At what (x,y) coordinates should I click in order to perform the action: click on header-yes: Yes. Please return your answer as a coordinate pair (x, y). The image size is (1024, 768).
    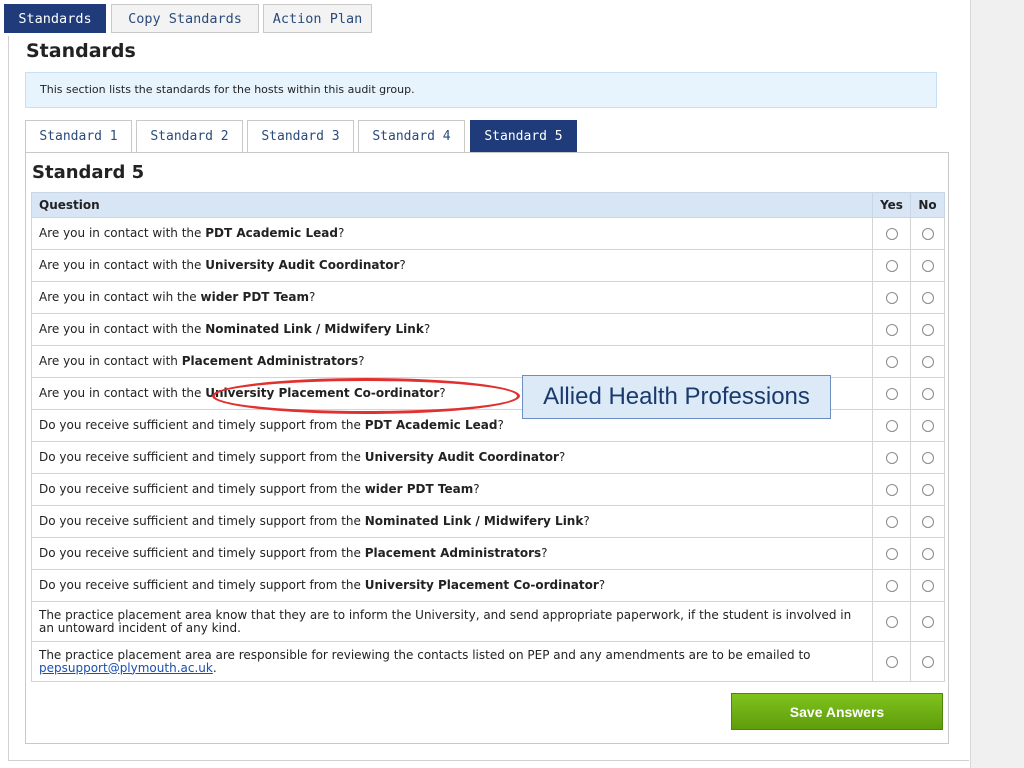
    Looking at the image, I should click on (891, 205).